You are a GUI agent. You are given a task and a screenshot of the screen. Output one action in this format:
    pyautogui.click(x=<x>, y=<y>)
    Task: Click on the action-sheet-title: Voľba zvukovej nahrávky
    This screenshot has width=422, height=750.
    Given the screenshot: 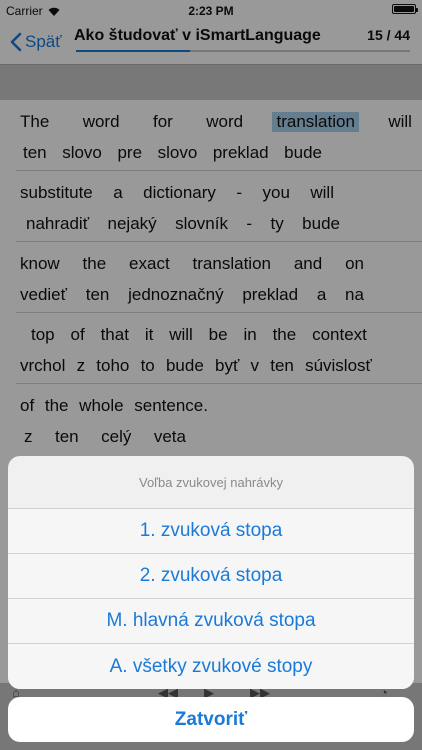 What is the action you would take?
    pyautogui.click(x=211, y=482)
    